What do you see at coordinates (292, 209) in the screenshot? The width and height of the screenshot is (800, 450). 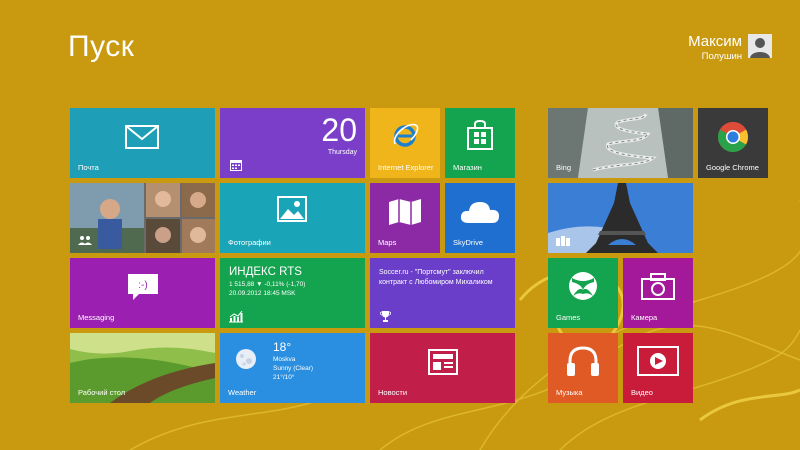 I see `photos-icon` at bounding box center [292, 209].